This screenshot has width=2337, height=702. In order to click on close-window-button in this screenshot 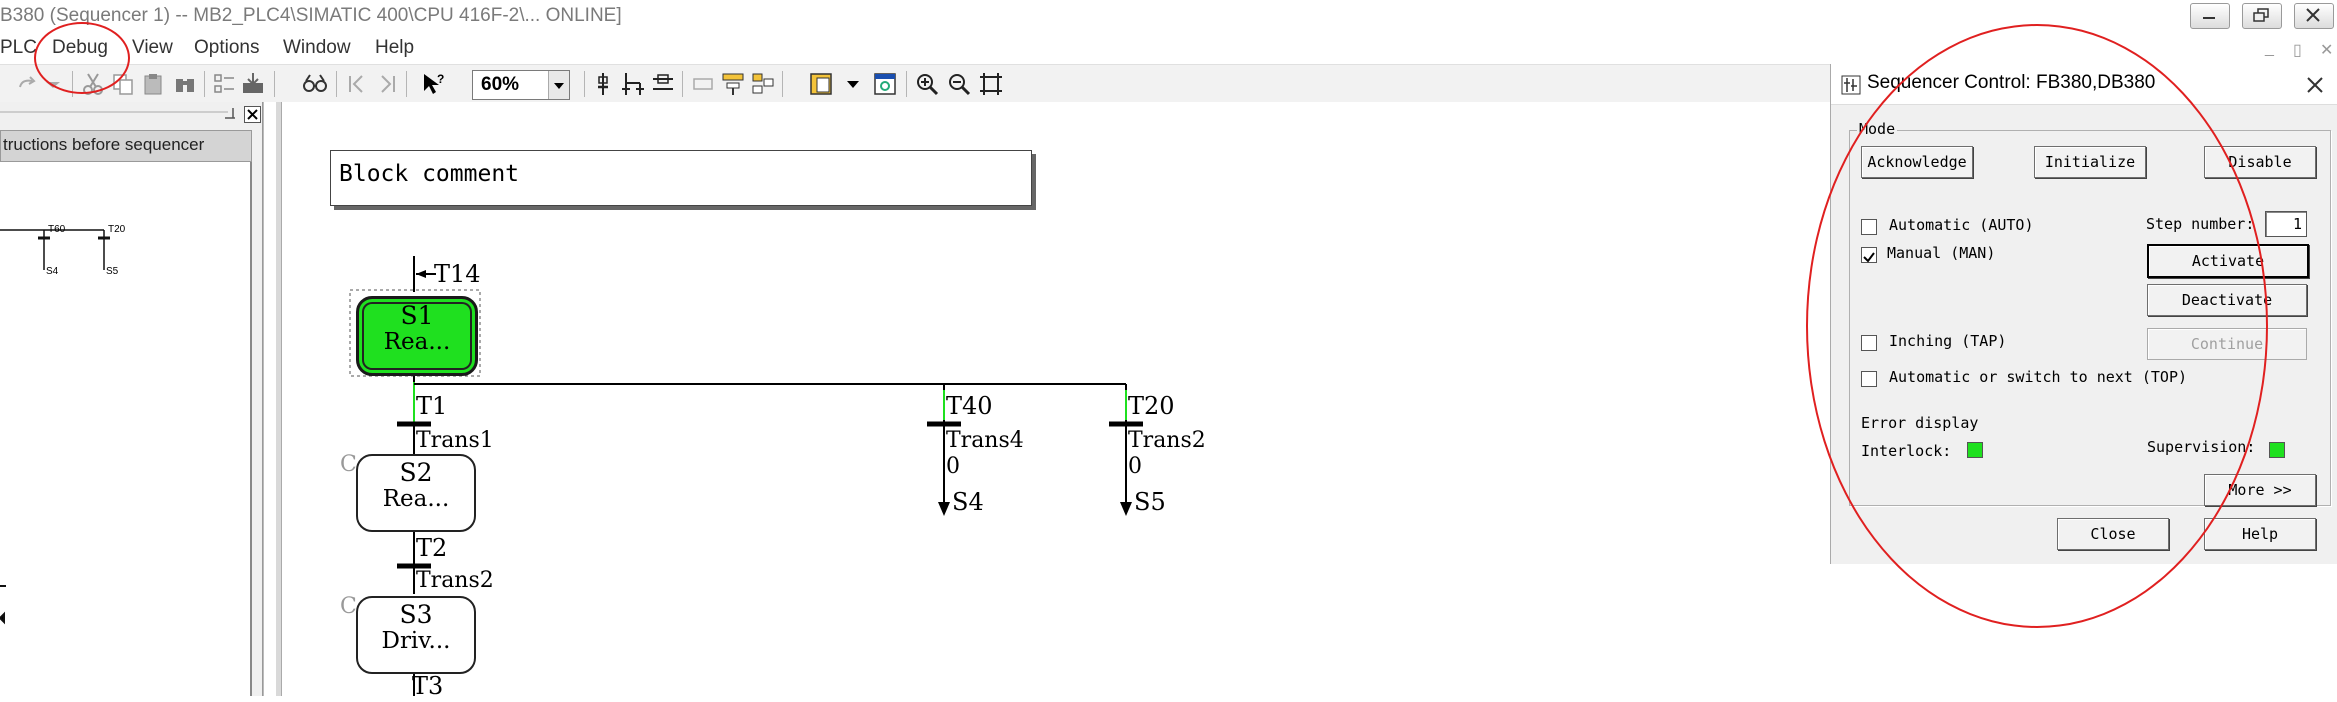, I will do `click(2314, 16)`.